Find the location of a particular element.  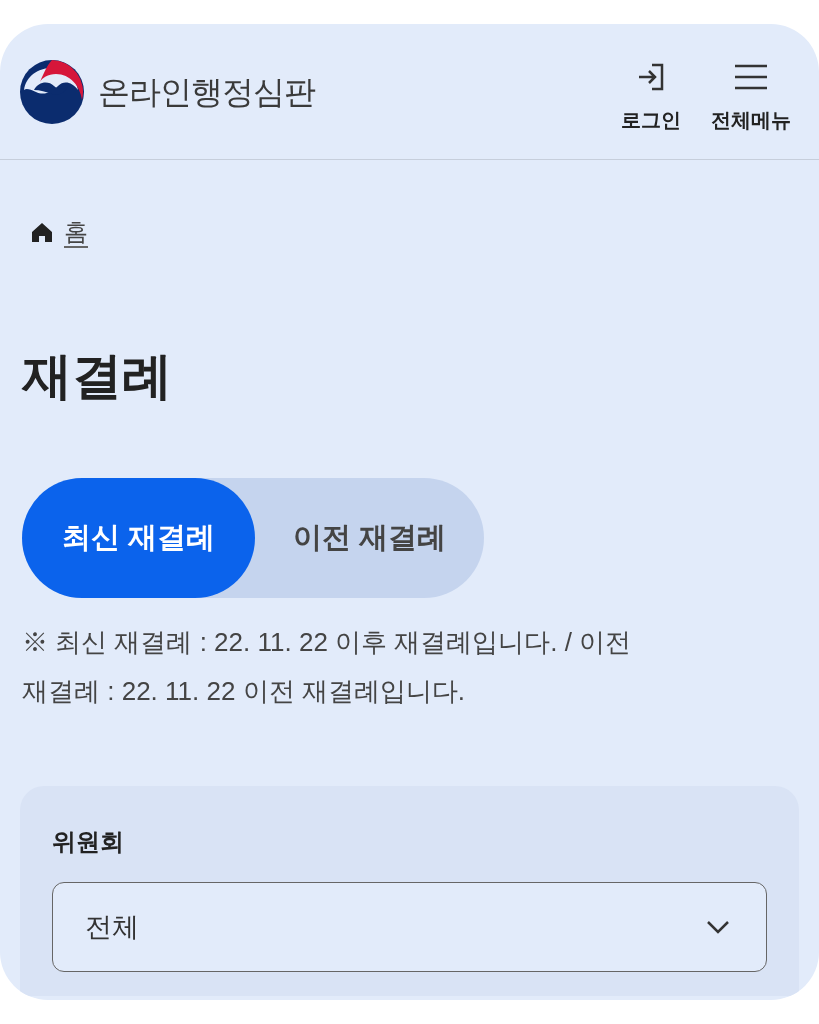

tab: 이전 재결례 is located at coordinates (370, 538).